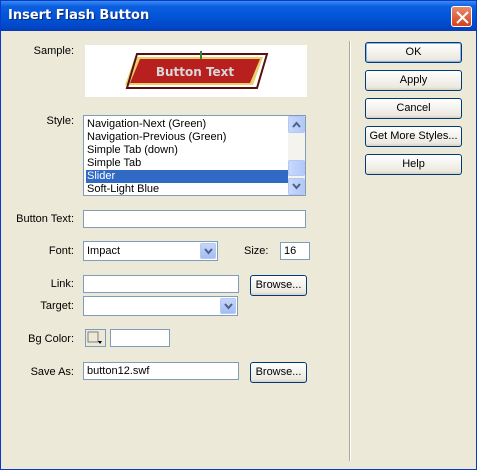 Image resolution: width=477 pixels, height=470 pixels. I want to click on font-dropdown-button, so click(208, 251).